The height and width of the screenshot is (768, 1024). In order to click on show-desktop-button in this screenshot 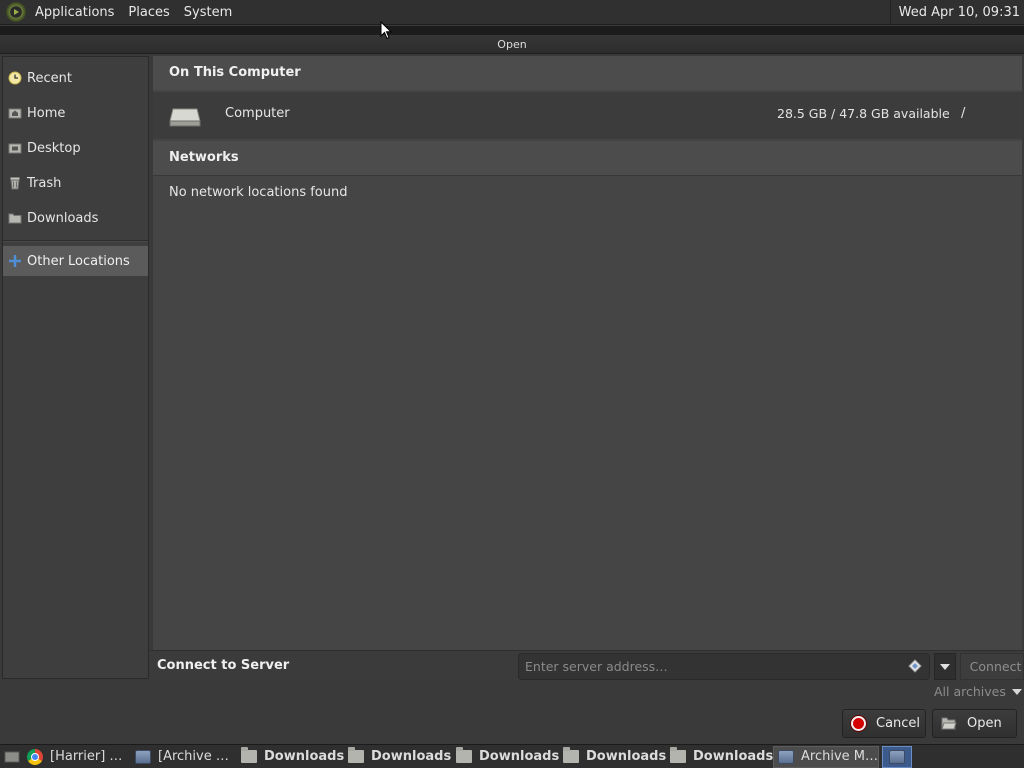, I will do `click(12, 757)`.